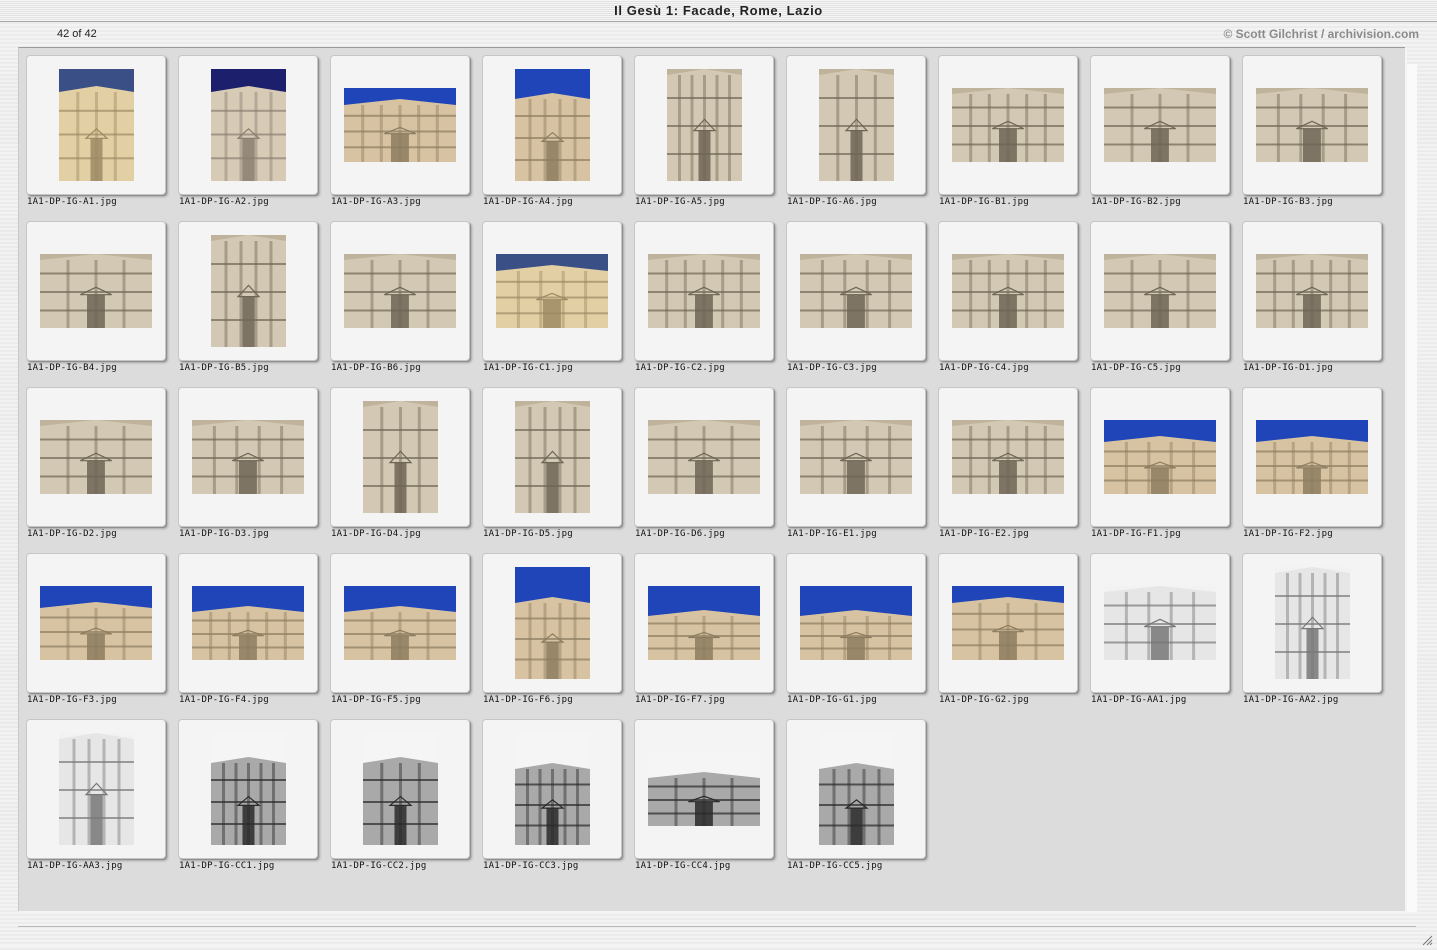 This screenshot has width=1437, height=950. I want to click on thumbnail-item: 1A1-DP-IG-B3.jpg, so click(1312, 131).